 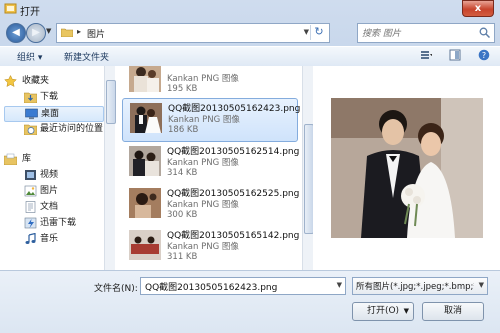 I want to click on search-input, so click(x=417, y=33).